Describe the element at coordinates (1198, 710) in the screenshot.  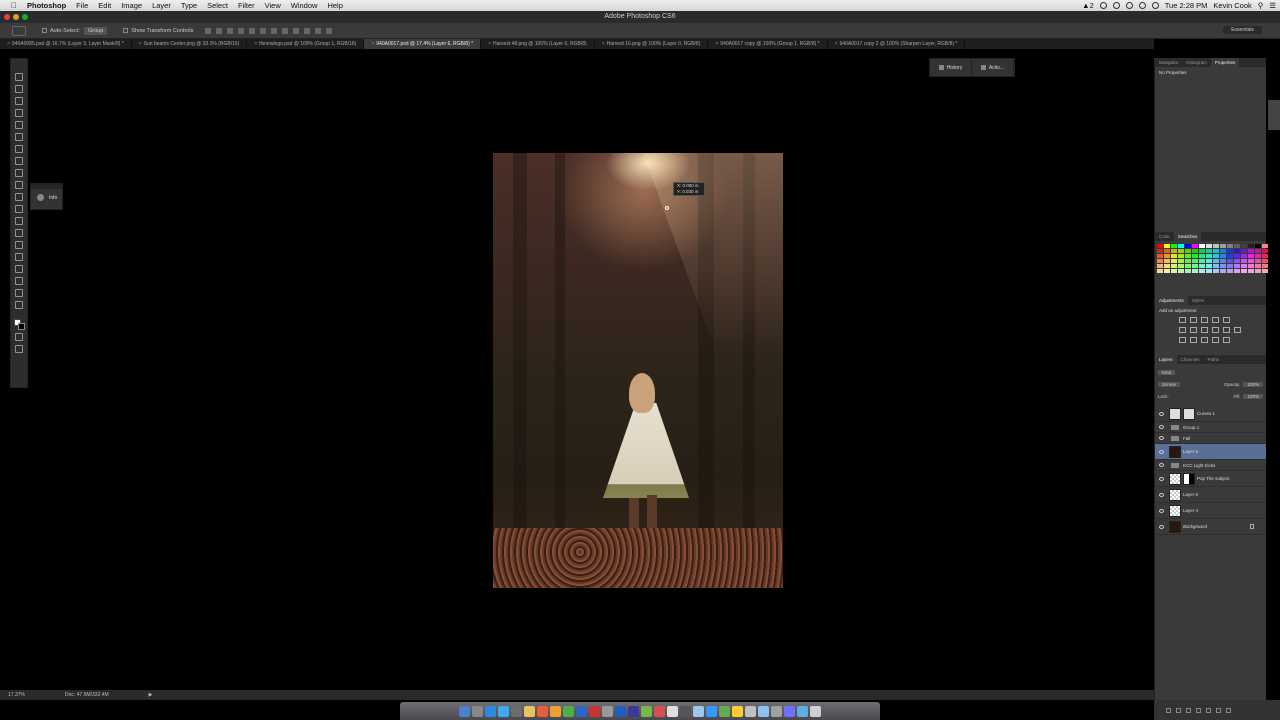
I see `new-adjustment-icon` at that location.